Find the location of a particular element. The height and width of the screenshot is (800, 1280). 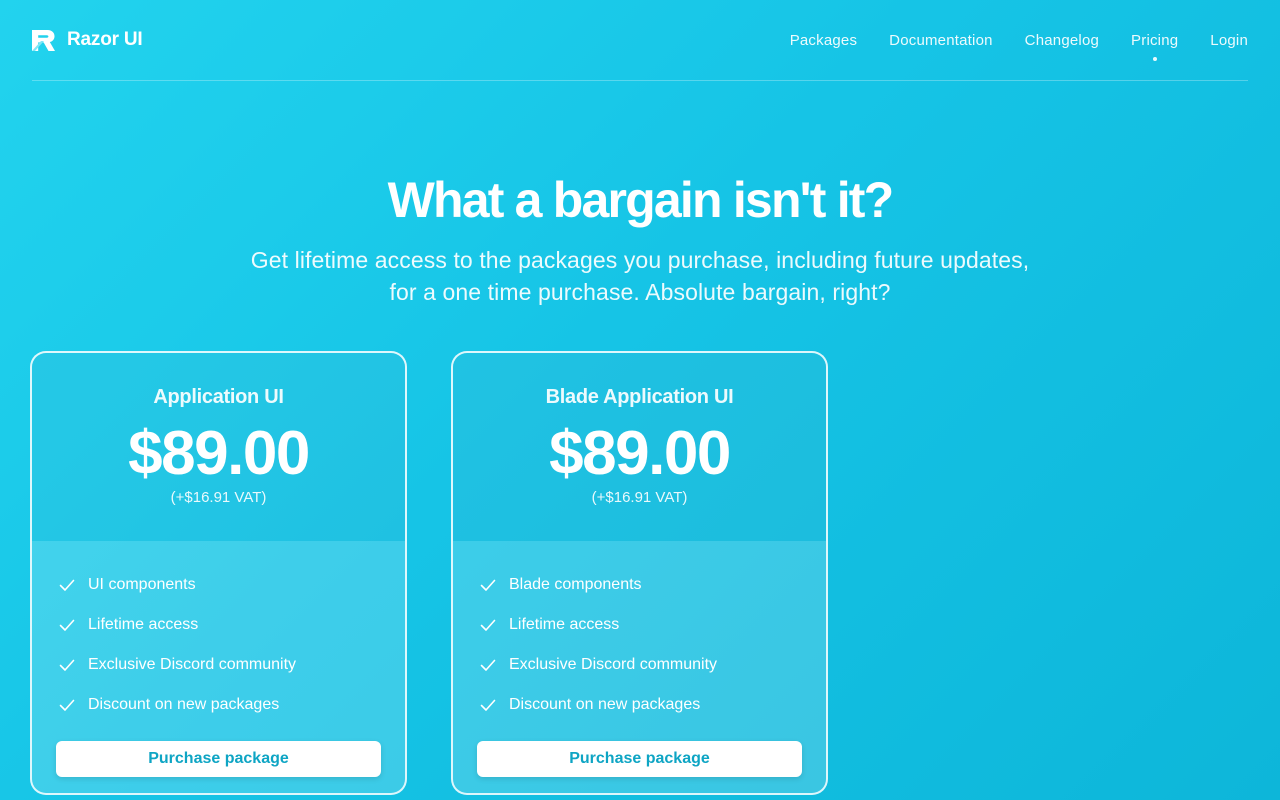

nav-changelog: Changelog is located at coordinates (1062, 40).